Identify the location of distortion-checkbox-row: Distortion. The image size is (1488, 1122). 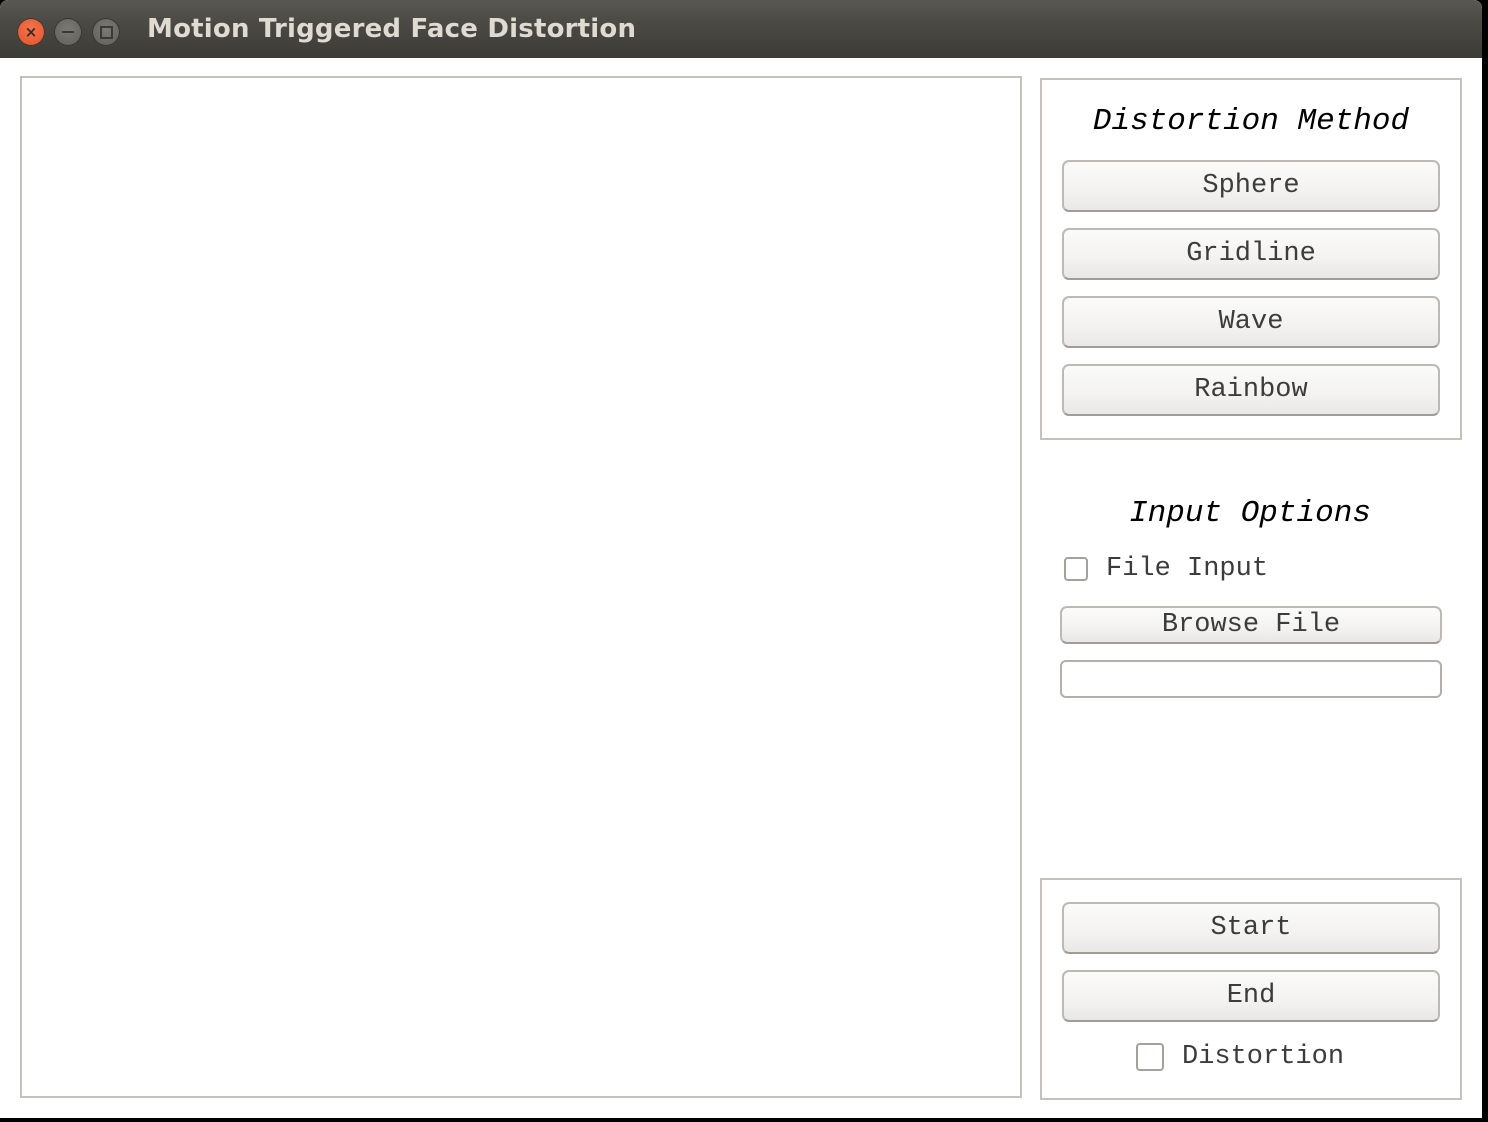
(1240, 1057).